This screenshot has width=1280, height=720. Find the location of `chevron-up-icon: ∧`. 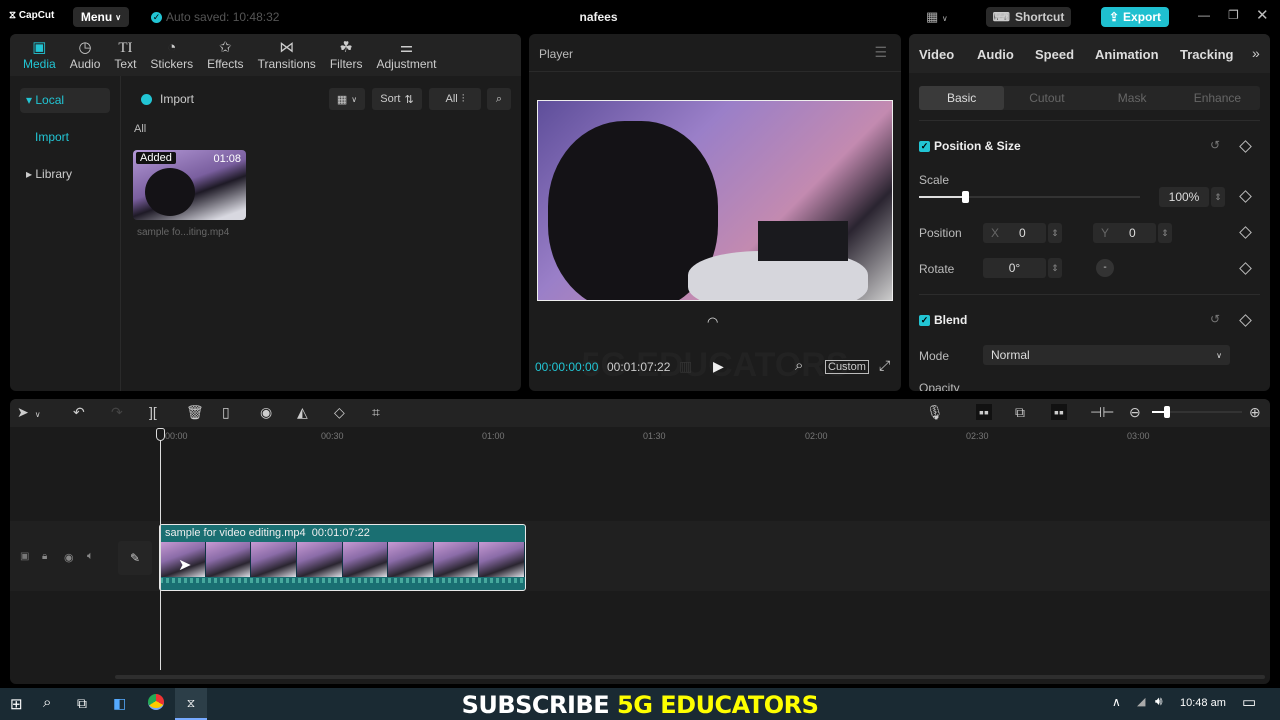

chevron-up-icon: ∧ is located at coordinates (1116, 702).